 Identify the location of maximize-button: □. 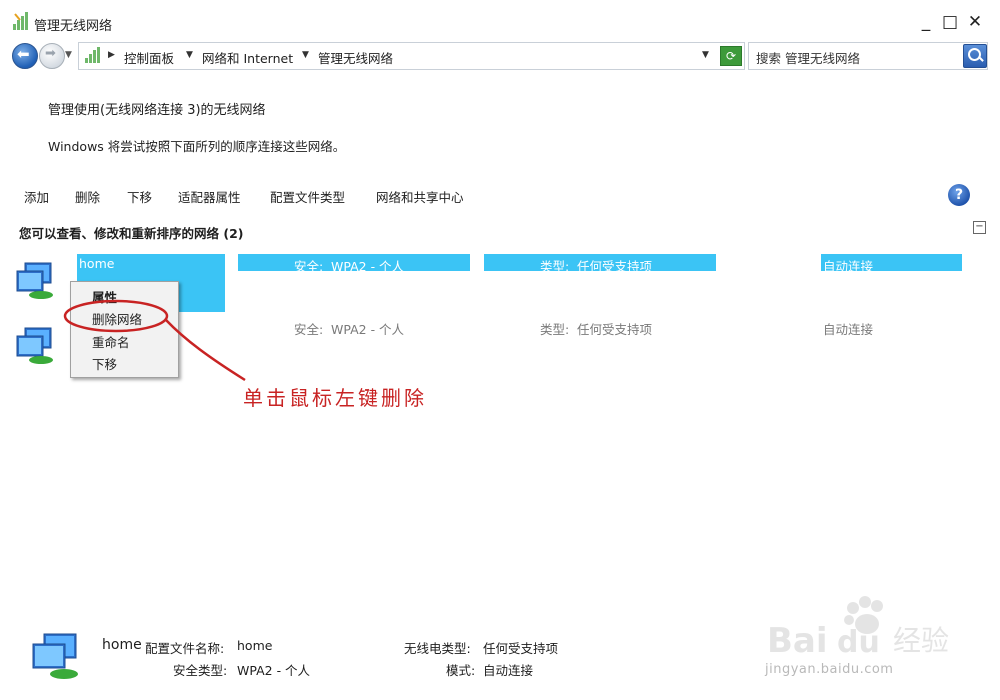
(950, 22).